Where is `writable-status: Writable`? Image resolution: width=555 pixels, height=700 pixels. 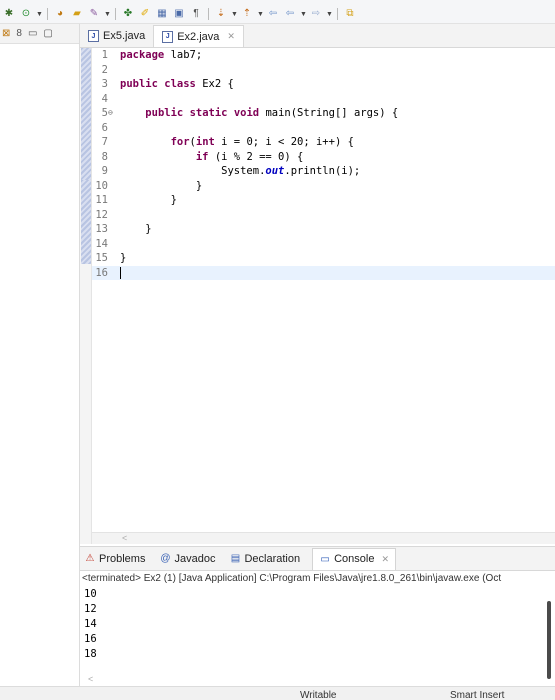
writable-status: Writable is located at coordinates (318, 695).